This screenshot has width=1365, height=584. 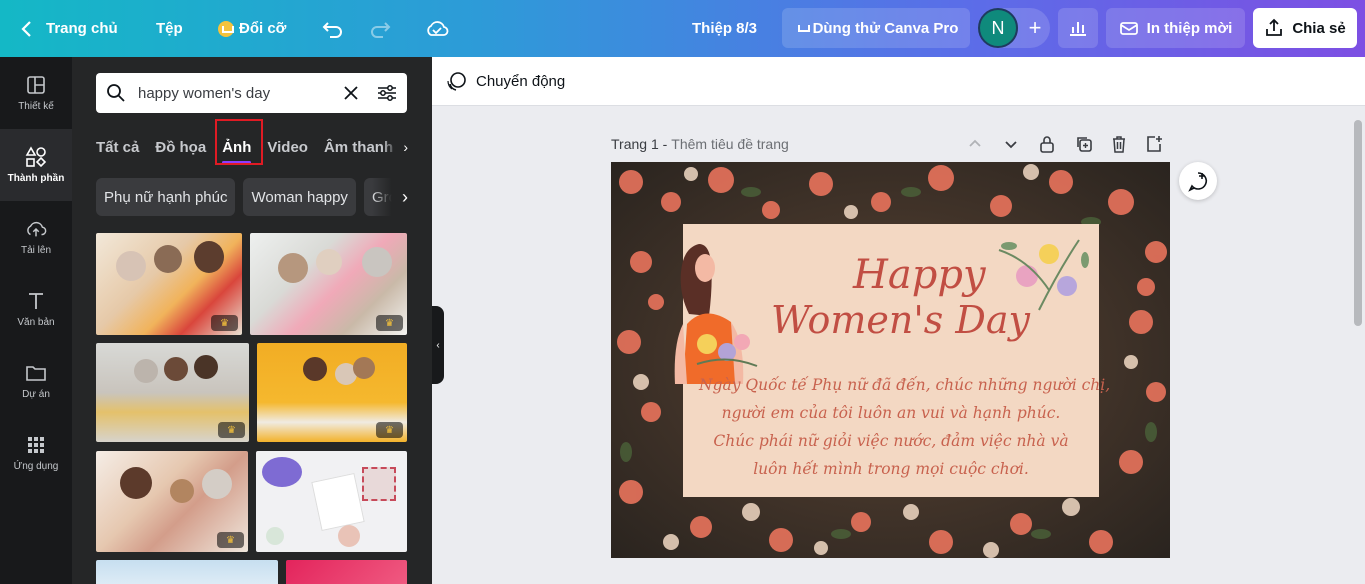 What do you see at coordinates (36, 106) in the screenshot?
I see `rail-item-label: Thiết kế` at bounding box center [36, 106].